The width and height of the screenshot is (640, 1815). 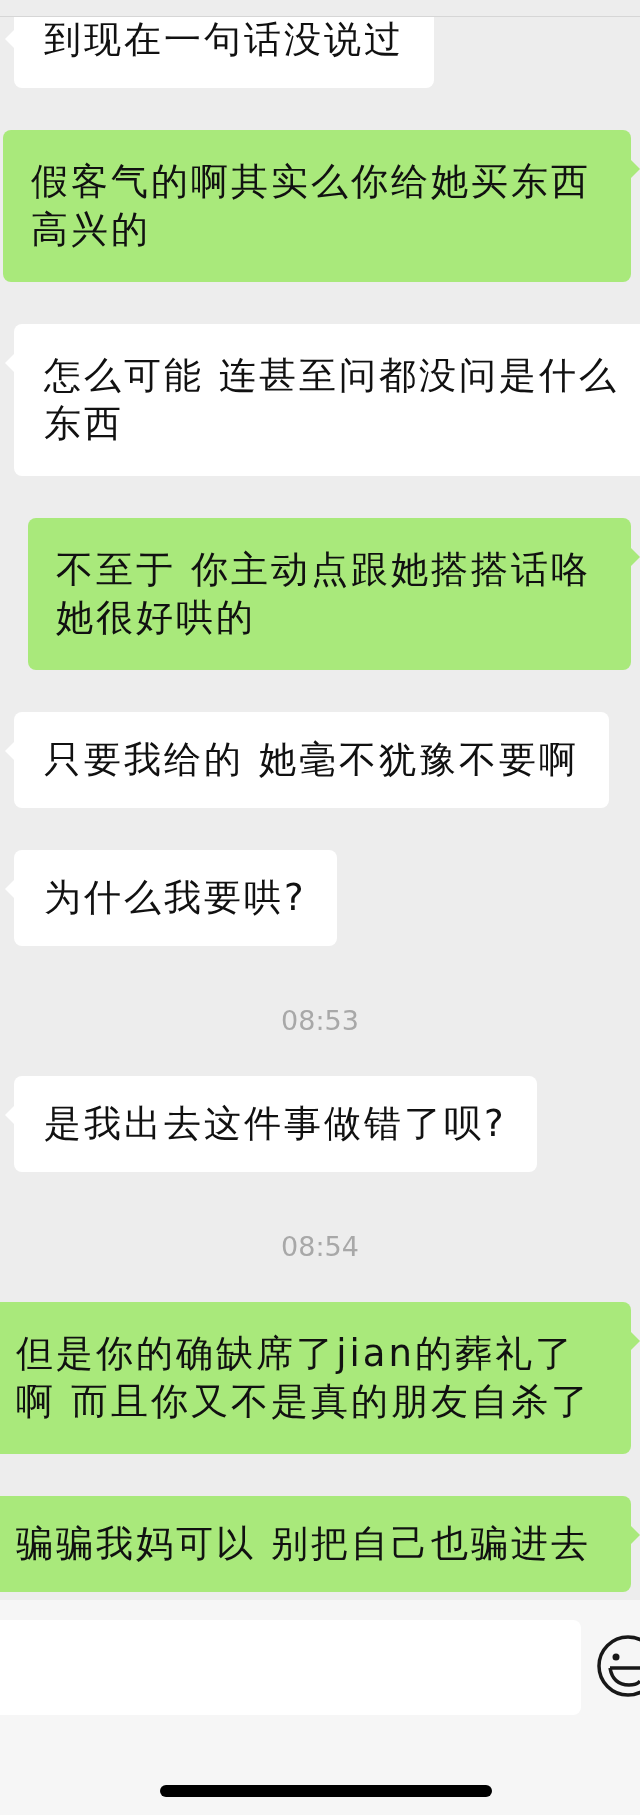 I want to click on timestamp: 08:53, so click(x=320, y=1020).